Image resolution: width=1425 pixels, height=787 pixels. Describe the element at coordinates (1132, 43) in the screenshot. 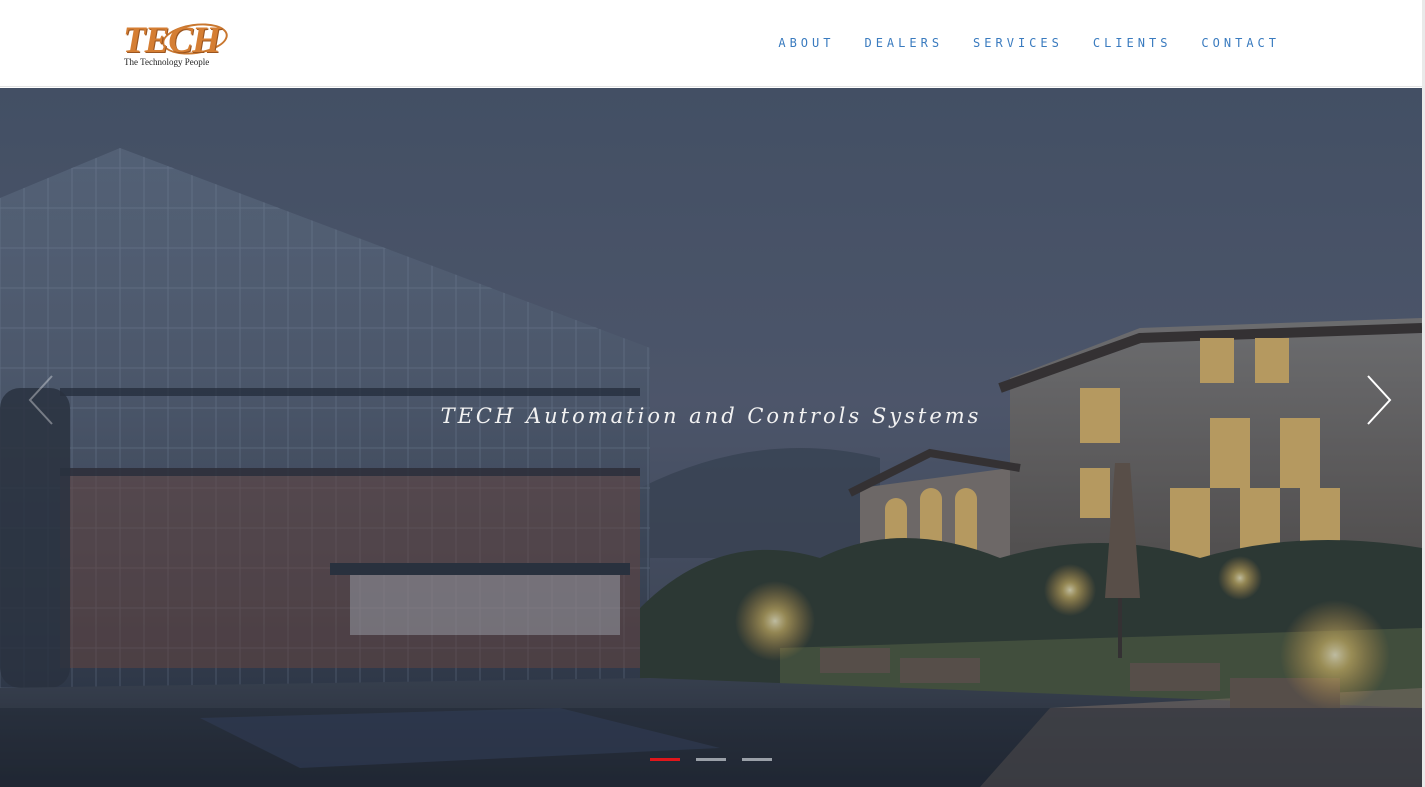

I see `nav-clients: CLIENTS` at that location.